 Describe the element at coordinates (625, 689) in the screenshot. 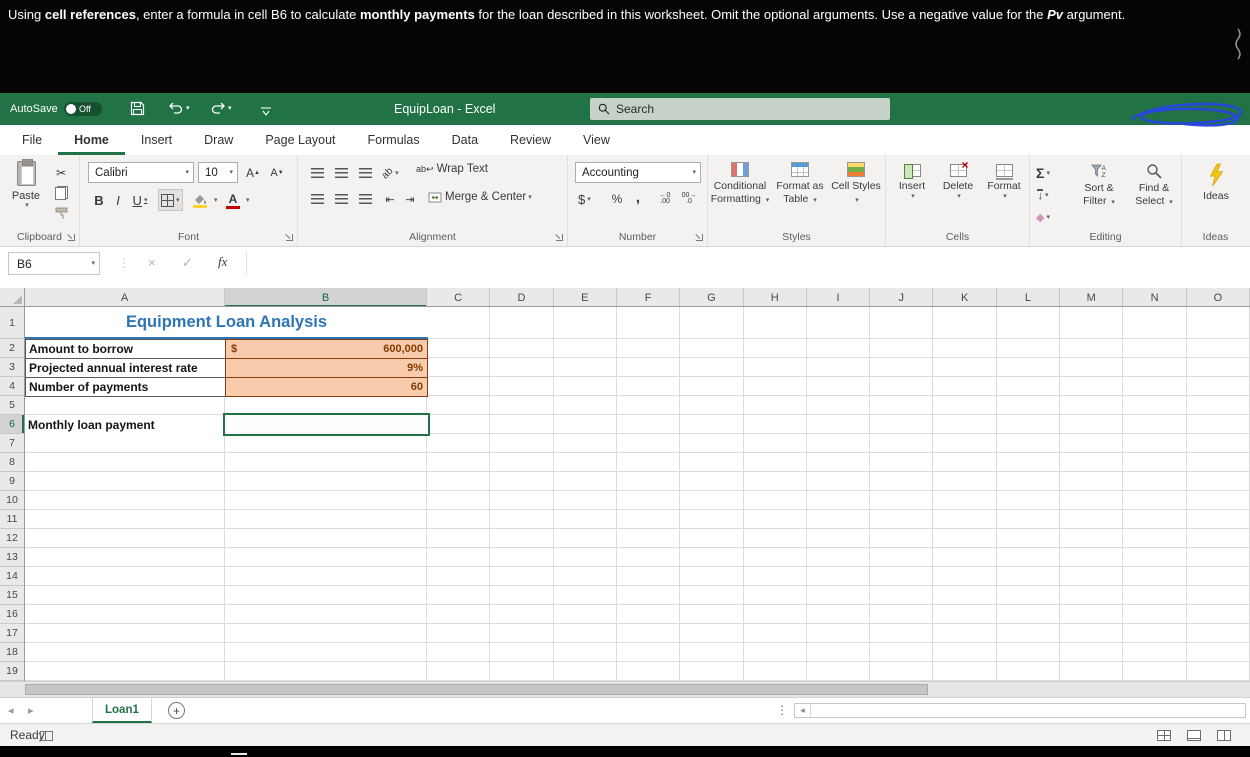

I see `horizontal-scrollbar` at that location.